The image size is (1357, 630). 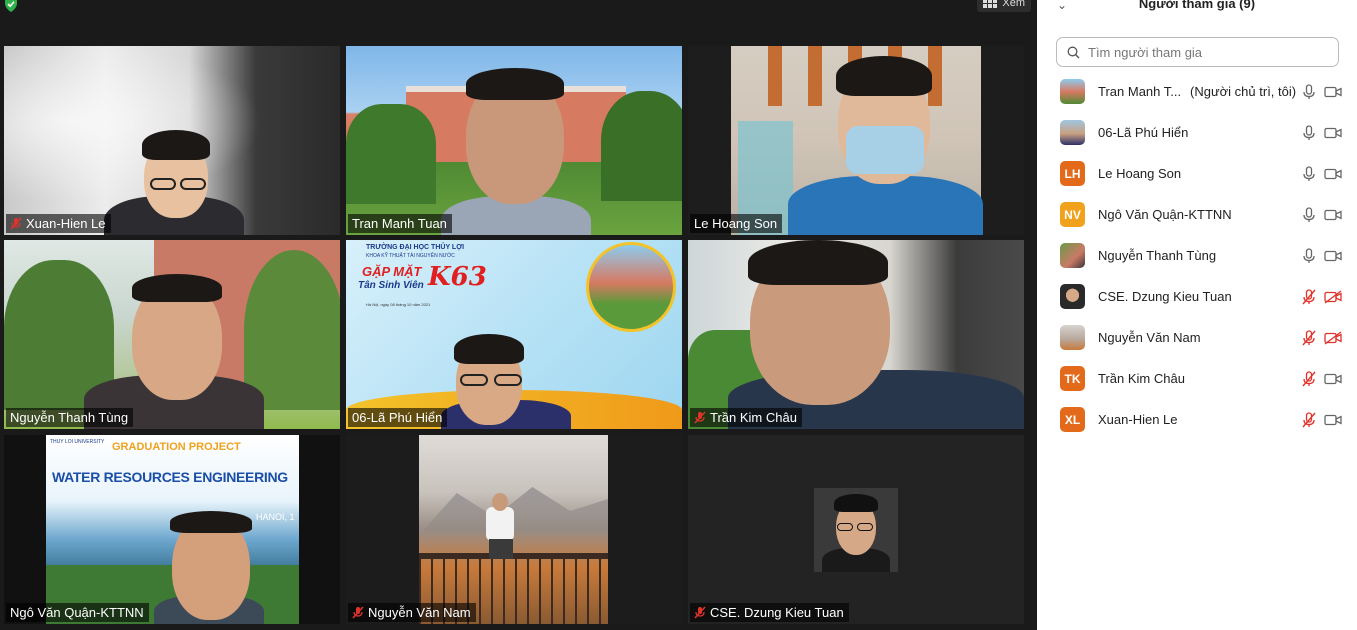 What do you see at coordinates (176, 447) in the screenshot?
I see `slide-project: GRADUATION PROJECT` at bounding box center [176, 447].